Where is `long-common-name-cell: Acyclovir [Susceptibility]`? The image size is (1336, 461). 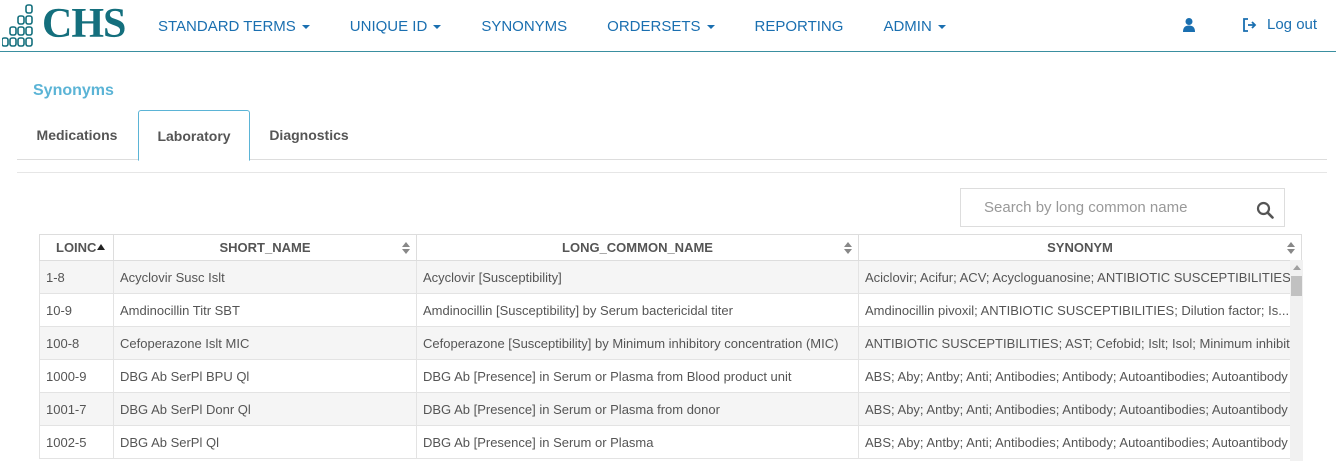
long-common-name-cell: Acyclovir [Susceptibility] is located at coordinates (637, 277).